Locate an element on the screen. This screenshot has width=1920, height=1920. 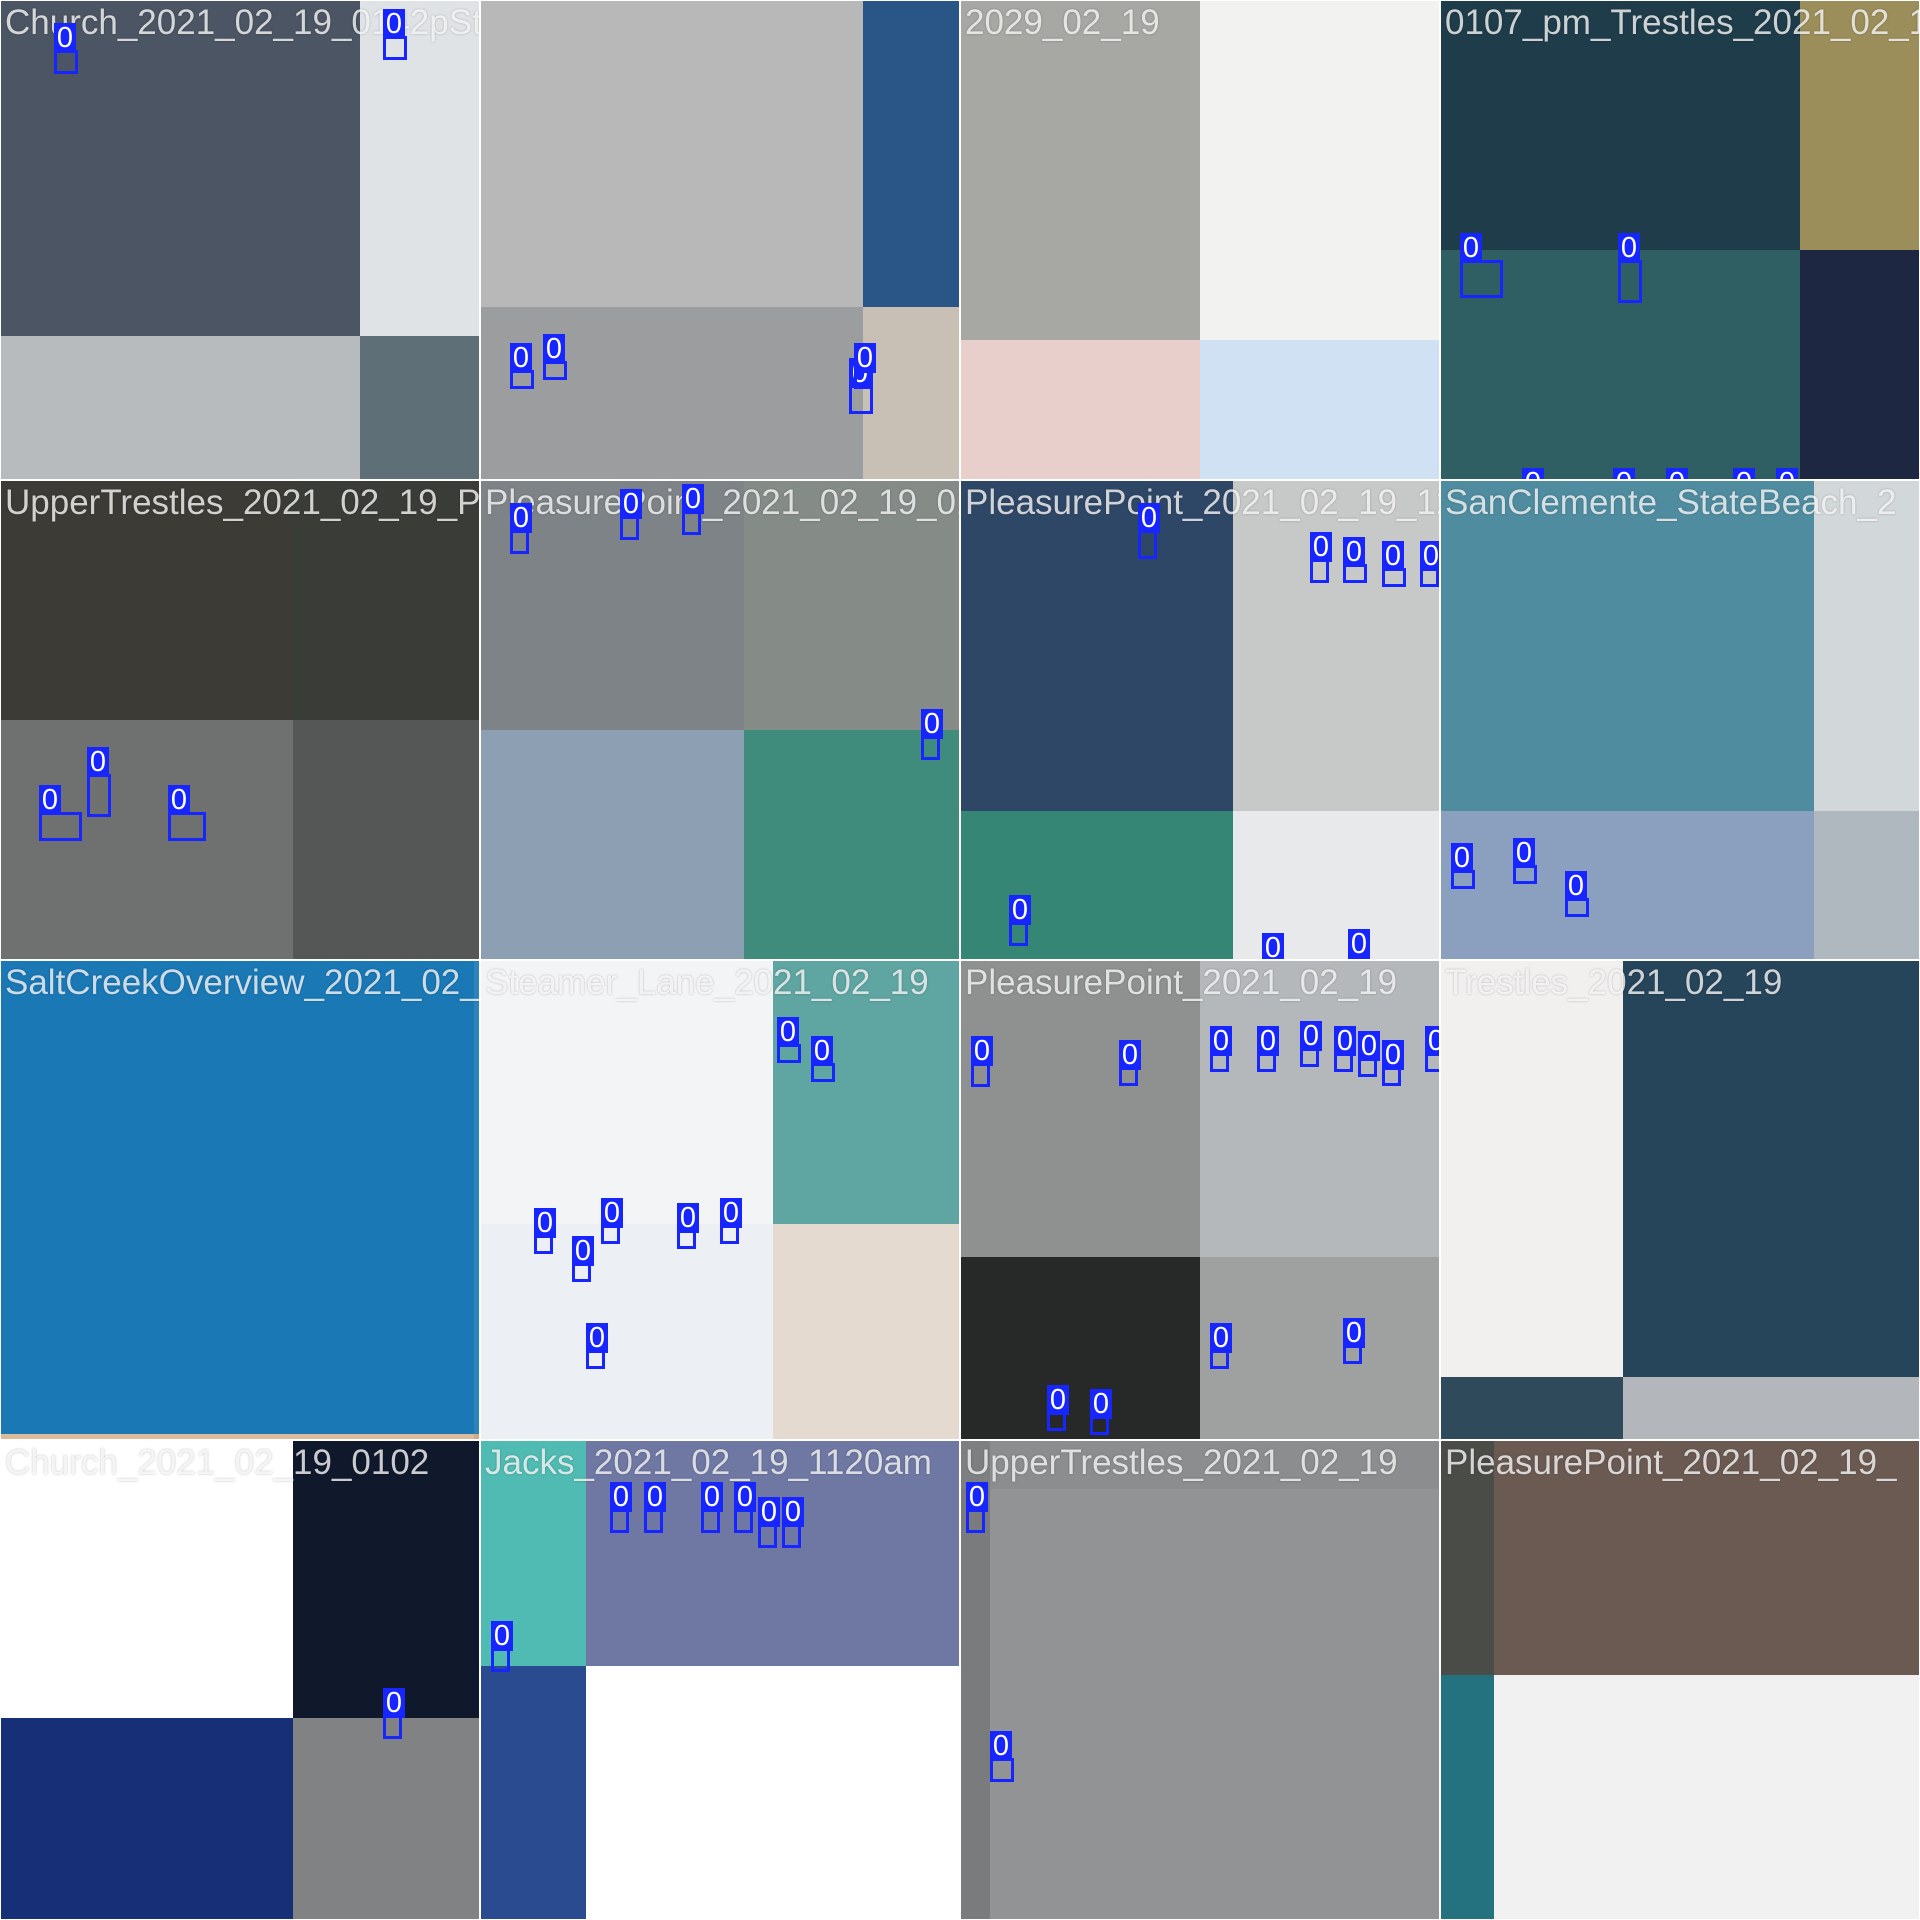
mosaic-tile: PleasurePoint_2021_02_19_12 0 0 0 0 0 0 0 0 is located at coordinates (1200, 720).